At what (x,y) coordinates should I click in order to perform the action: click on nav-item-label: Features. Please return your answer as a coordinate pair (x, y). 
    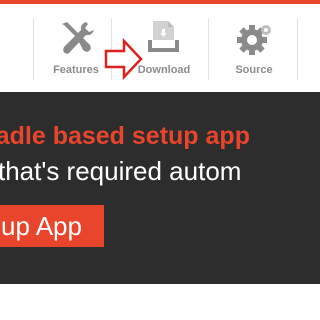
    Looking at the image, I should click on (76, 70).